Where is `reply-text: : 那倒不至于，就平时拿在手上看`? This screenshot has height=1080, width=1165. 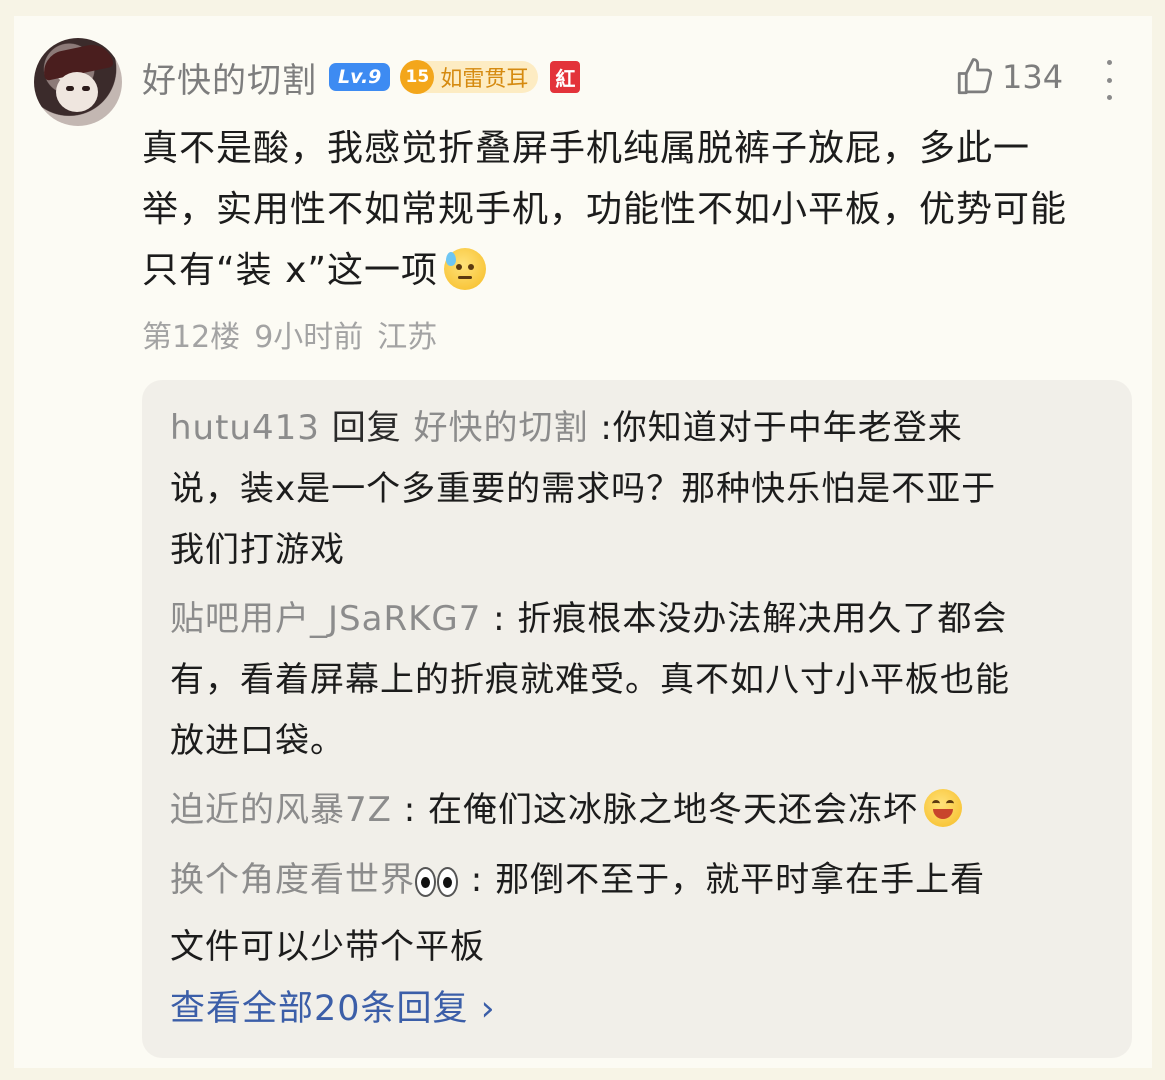
reply-text: : 那倒不至于，就平时拿在手上看 is located at coordinates (722, 880).